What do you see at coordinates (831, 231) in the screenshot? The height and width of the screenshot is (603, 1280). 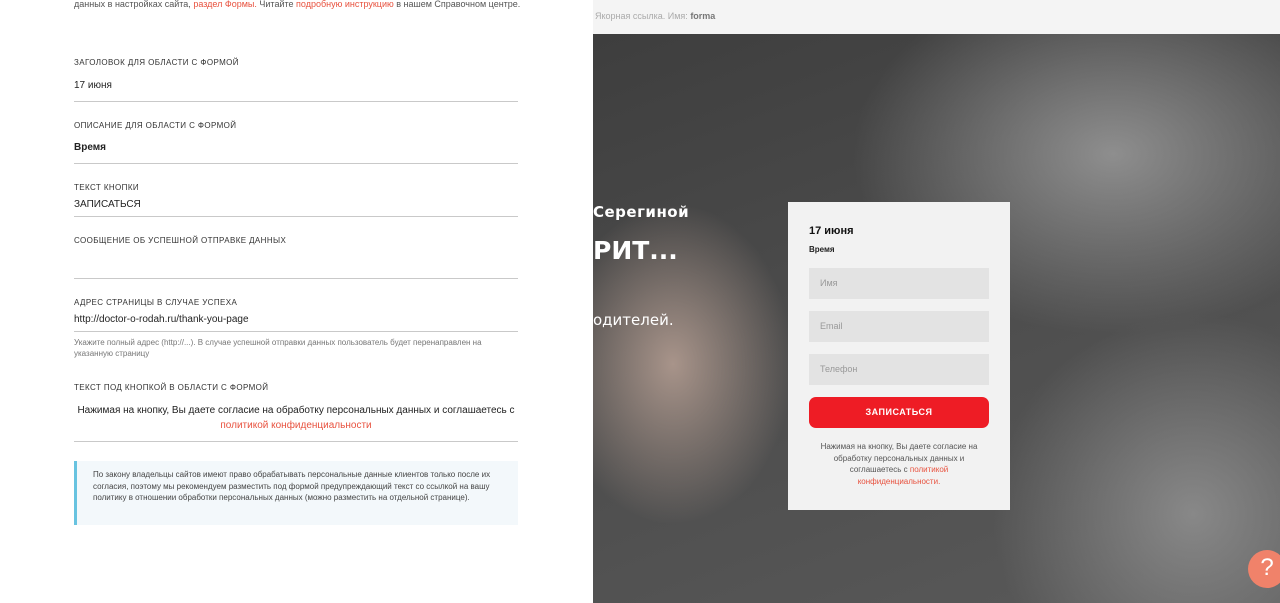 I see `signup-form-title: 17 июня` at bounding box center [831, 231].